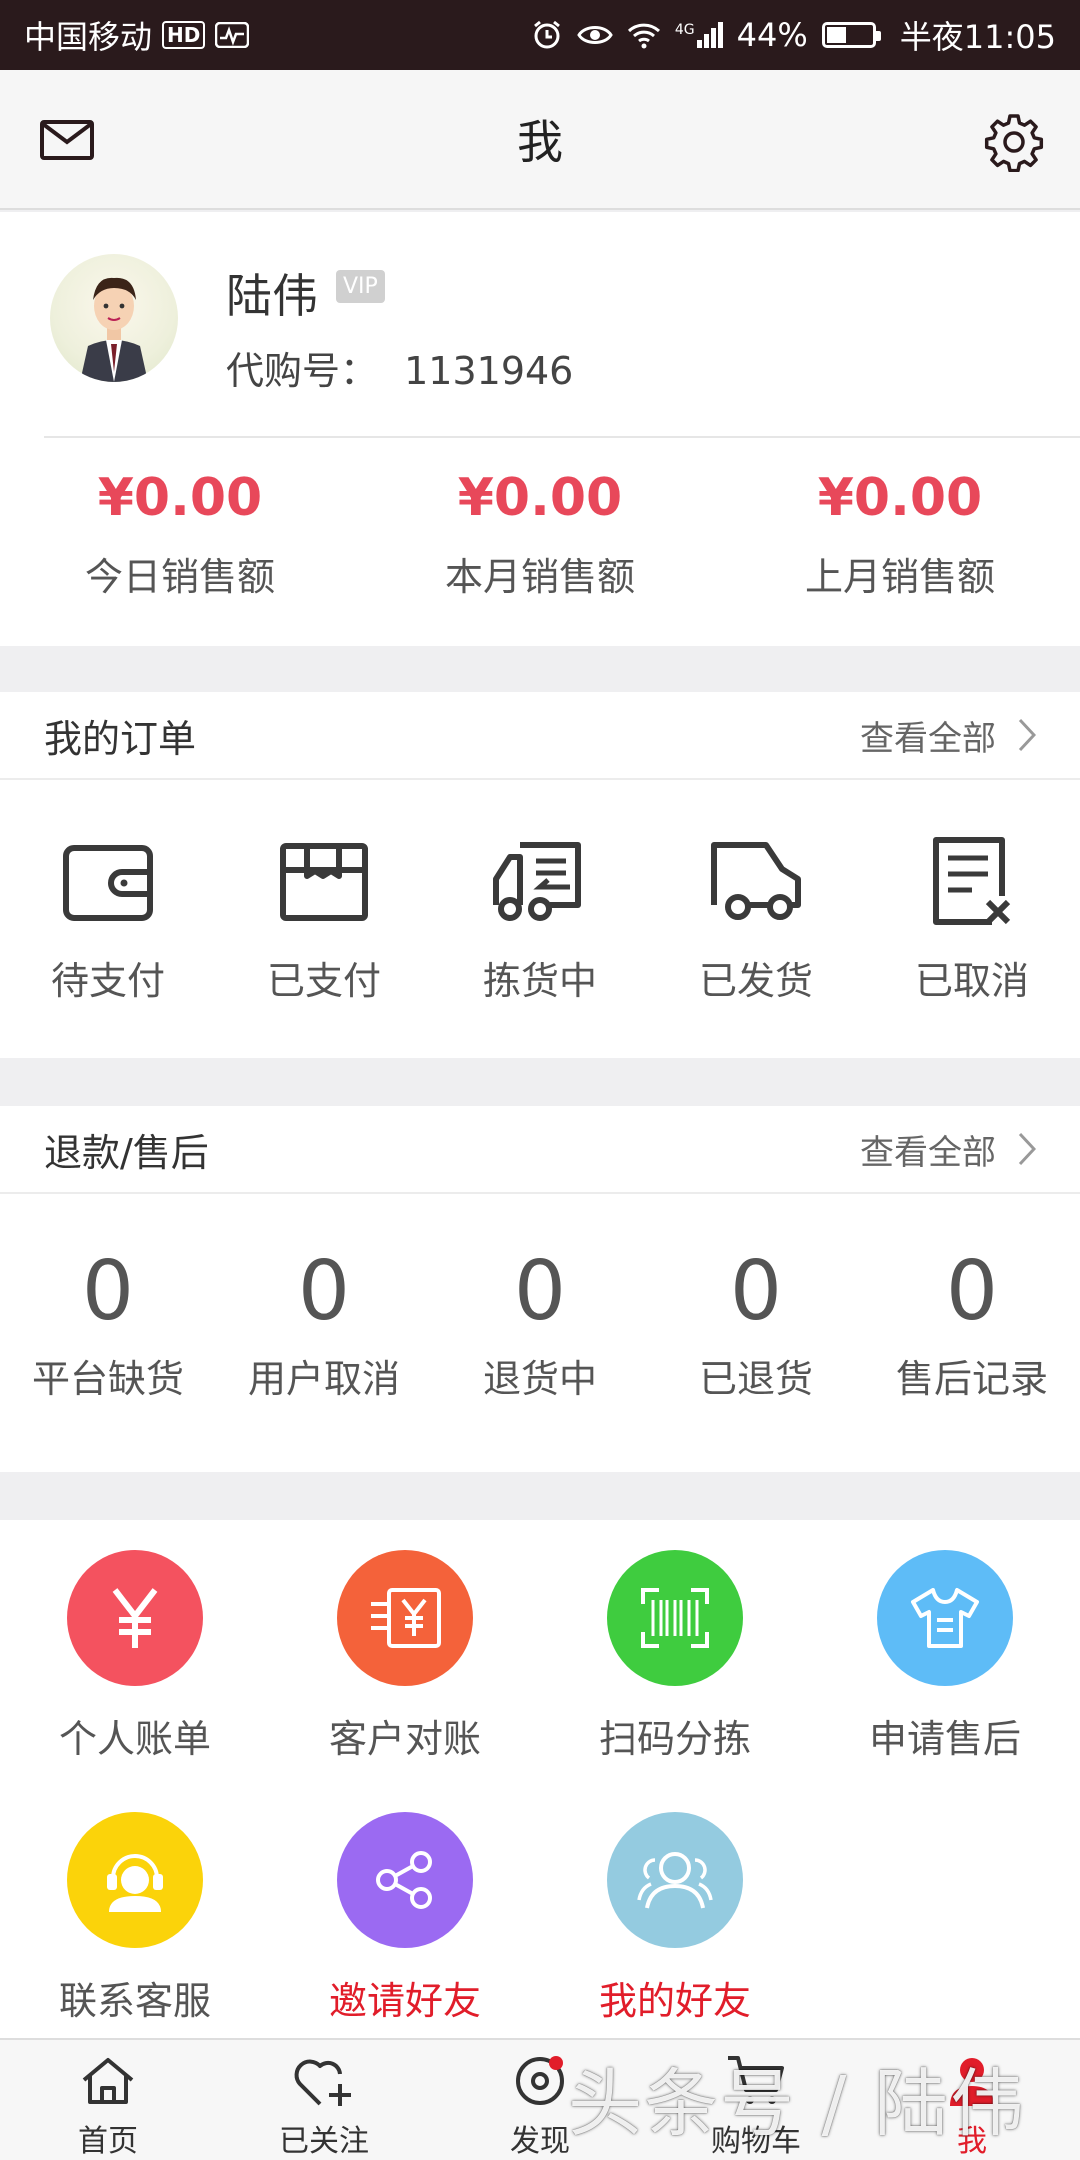 This screenshot has width=1080, height=2160. I want to click on signal-icon: 4G, so click(699, 35).